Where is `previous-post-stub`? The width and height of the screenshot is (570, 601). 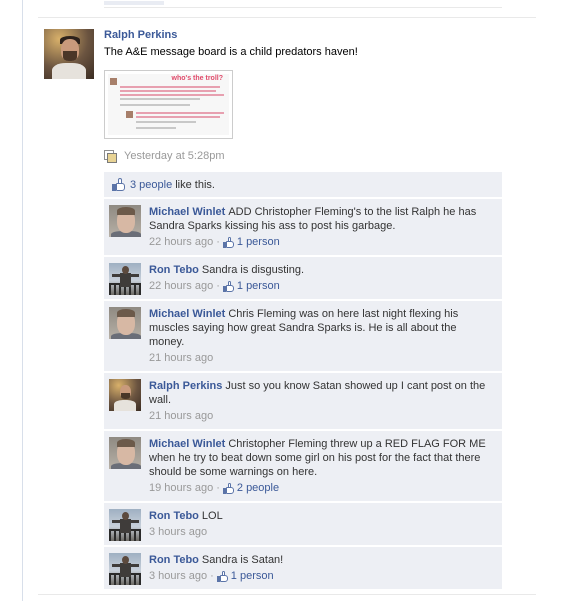 previous-post-stub is located at coordinates (134, 3).